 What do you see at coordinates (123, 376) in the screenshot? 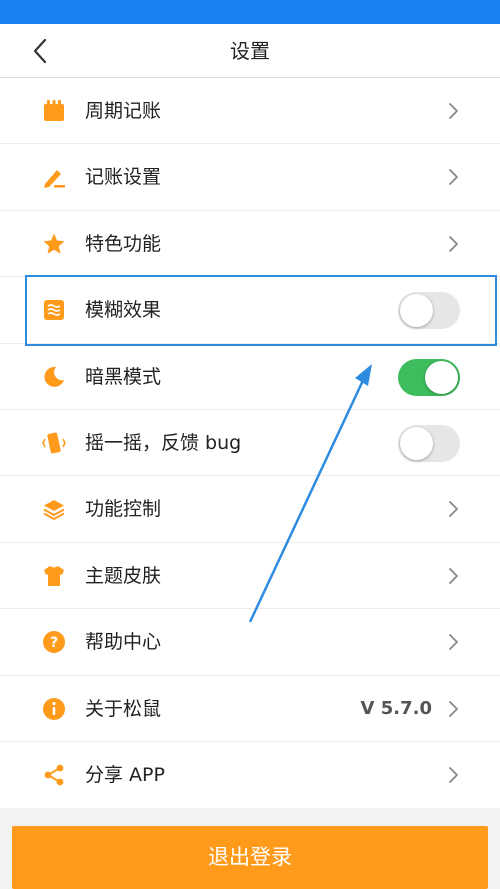
I see `settings-item-label: 暗黑模式` at bounding box center [123, 376].